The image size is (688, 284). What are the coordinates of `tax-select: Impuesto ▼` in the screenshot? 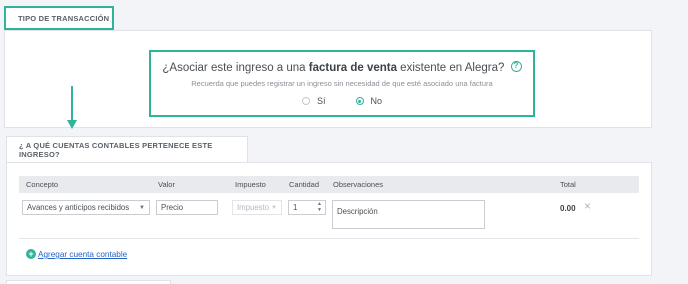 It's located at (257, 207).